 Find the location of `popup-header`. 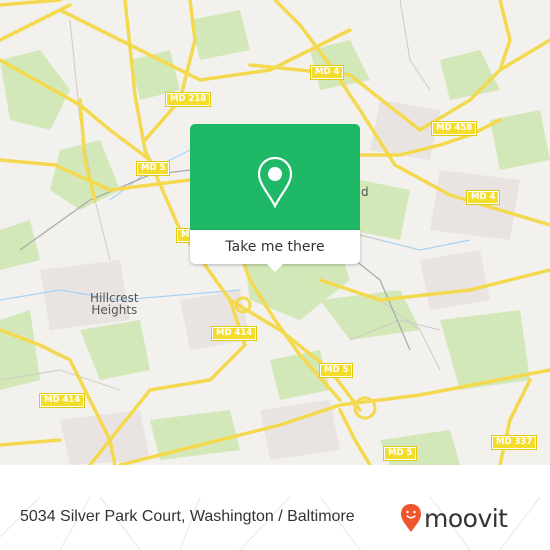

popup-header is located at coordinates (275, 177).